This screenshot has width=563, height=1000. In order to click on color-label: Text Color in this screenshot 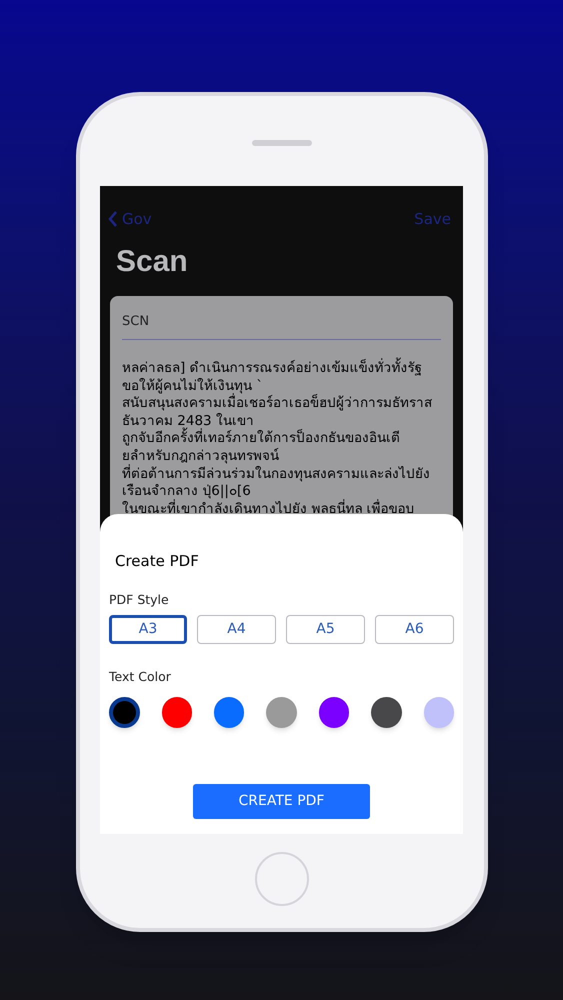, I will do `click(140, 677)`.